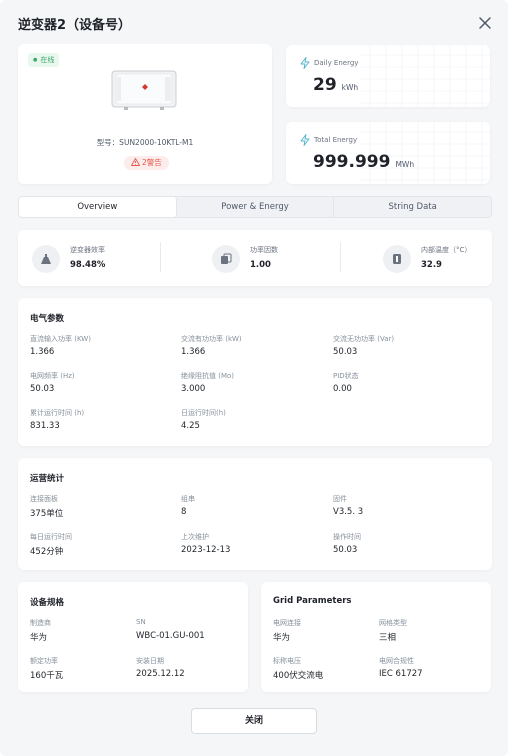 This screenshot has height=756, width=508. Describe the element at coordinates (305, 140) in the screenshot. I see `energy-total-icon` at that location.